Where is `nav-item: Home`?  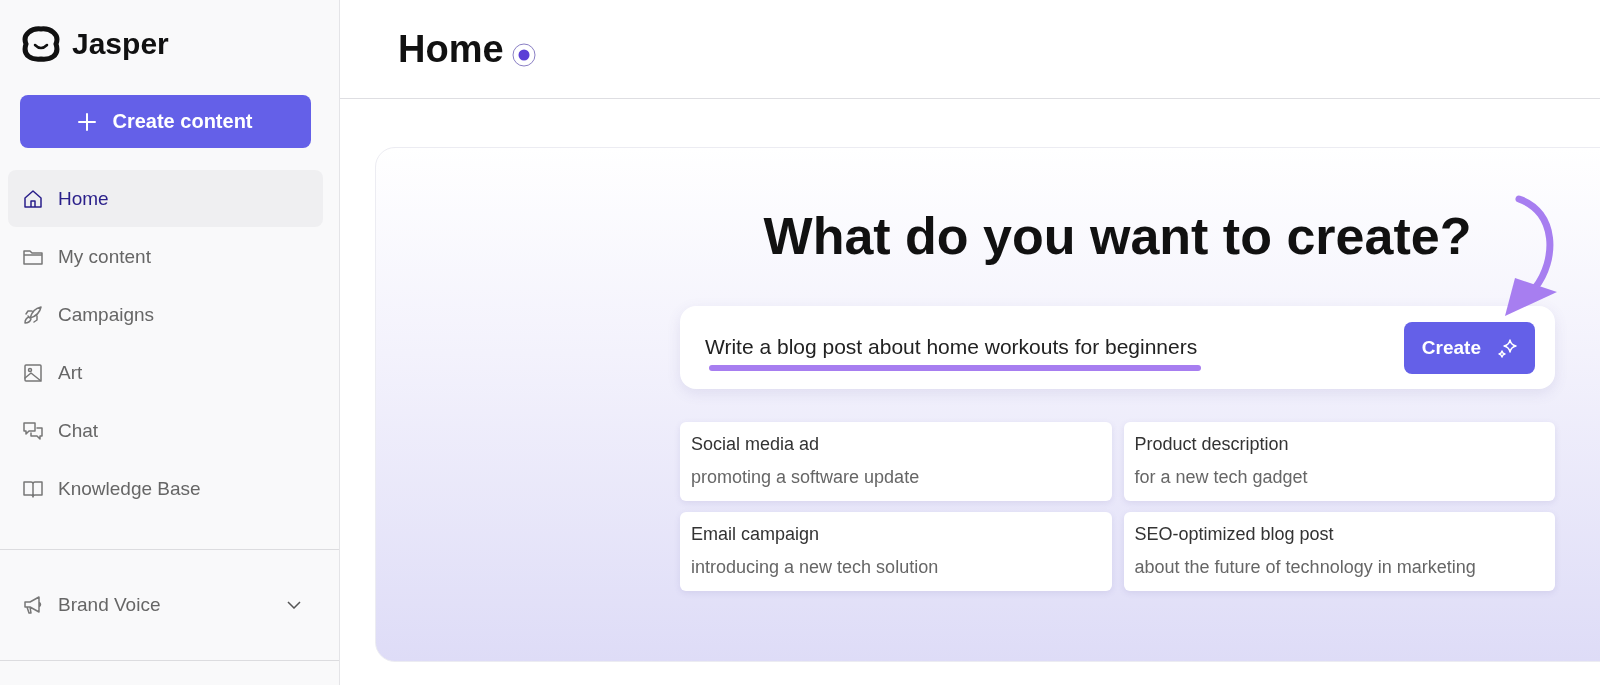
nav-item: Home is located at coordinates (165, 198).